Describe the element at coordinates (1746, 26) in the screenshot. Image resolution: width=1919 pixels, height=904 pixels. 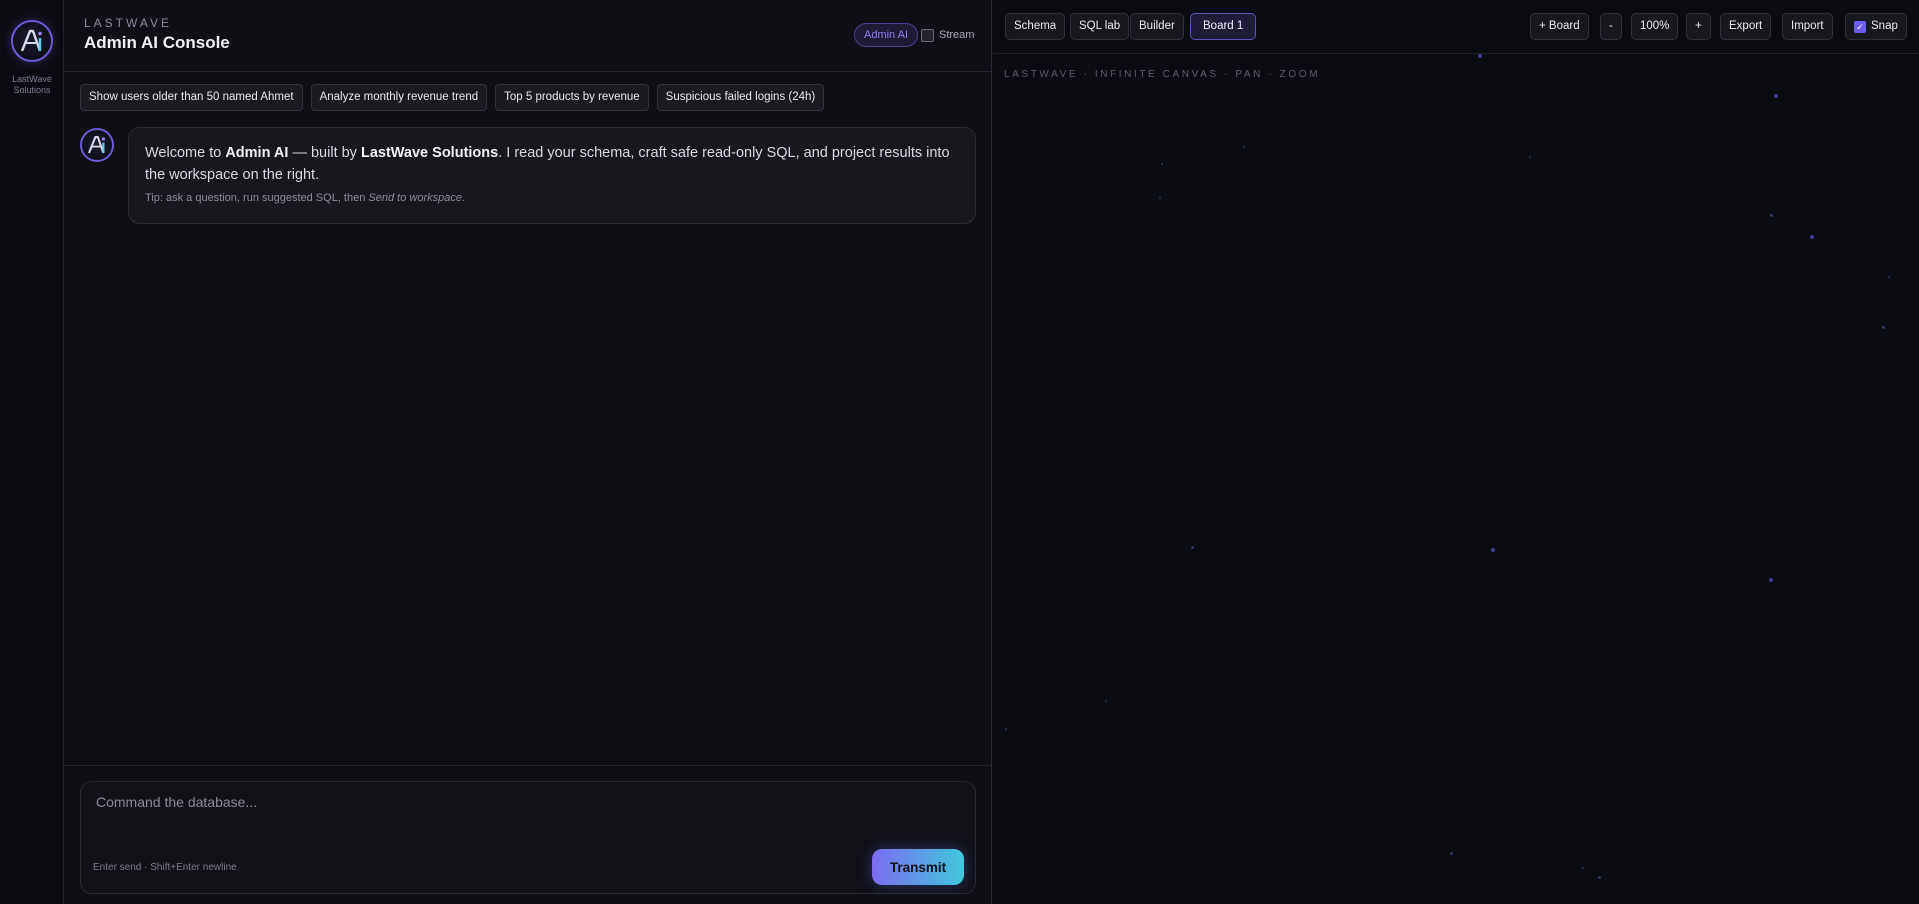
I see `export-button: Export` at that location.